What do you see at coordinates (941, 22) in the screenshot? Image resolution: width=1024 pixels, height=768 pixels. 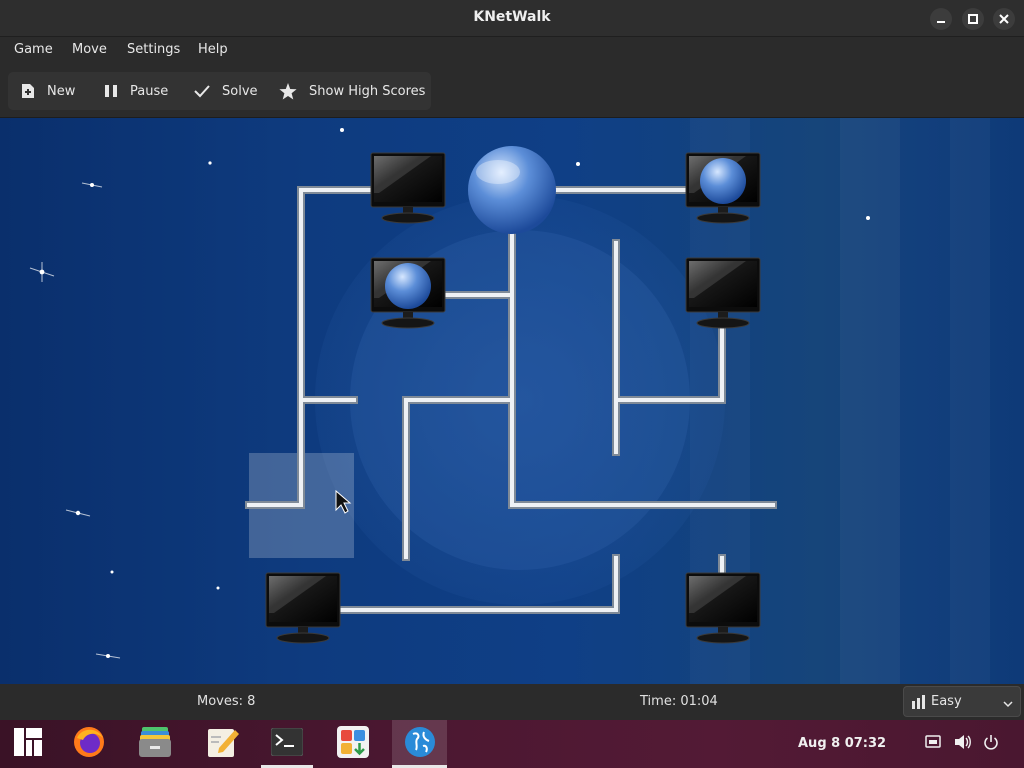 I see `minimize-icon` at bounding box center [941, 22].